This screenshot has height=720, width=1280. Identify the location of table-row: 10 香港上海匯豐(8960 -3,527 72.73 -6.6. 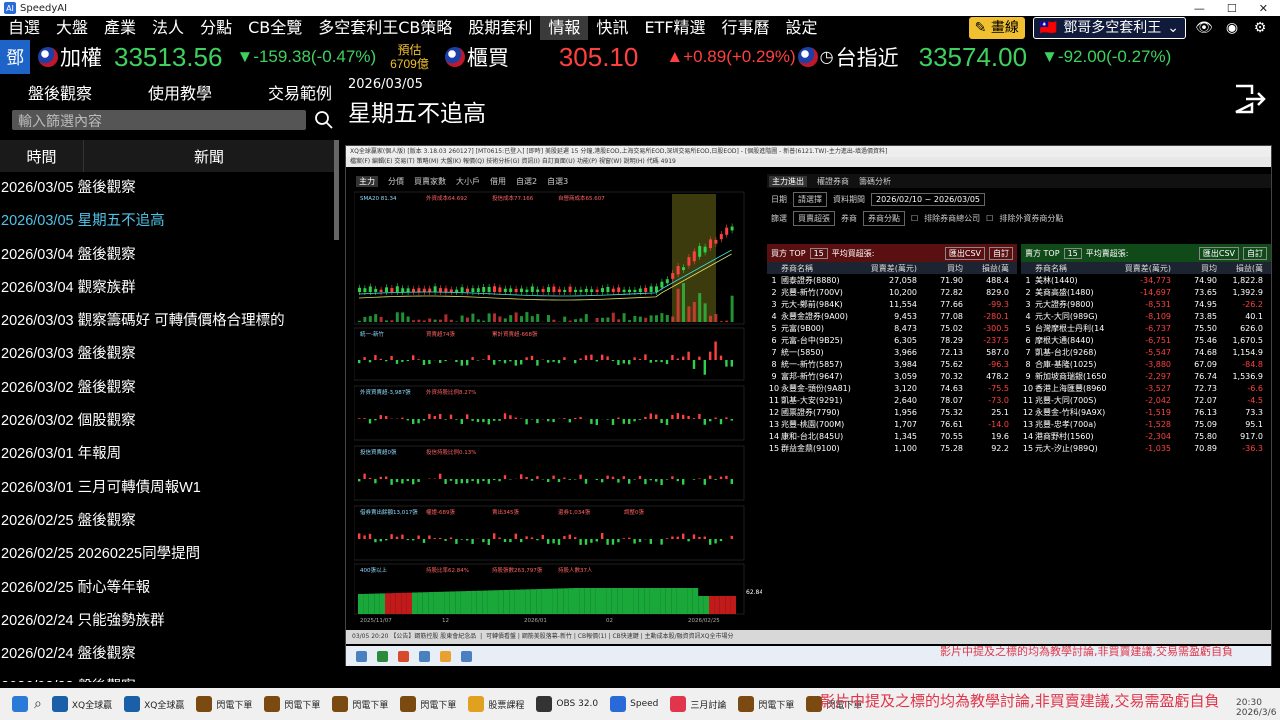
(1146, 388).